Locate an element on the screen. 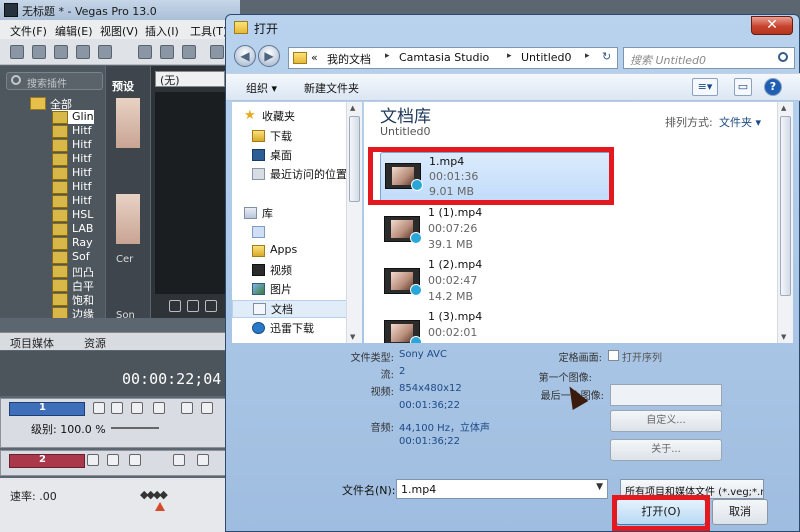 The image size is (800, 532). chevron-down-icon: ▼ is located at coordinates (599, 487).